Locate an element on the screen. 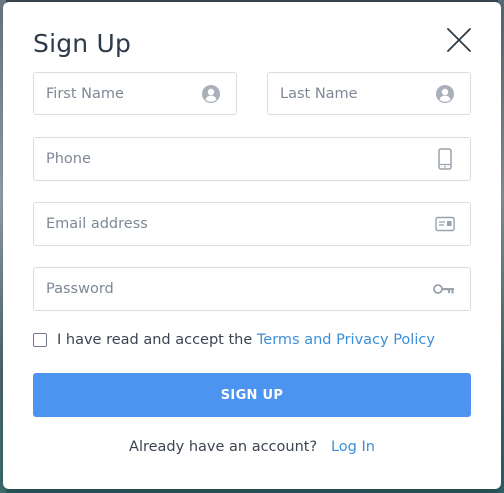 The image size is (504, 493). terms-link: Terms and Privacy Policy is located at coordinates (346, 340).